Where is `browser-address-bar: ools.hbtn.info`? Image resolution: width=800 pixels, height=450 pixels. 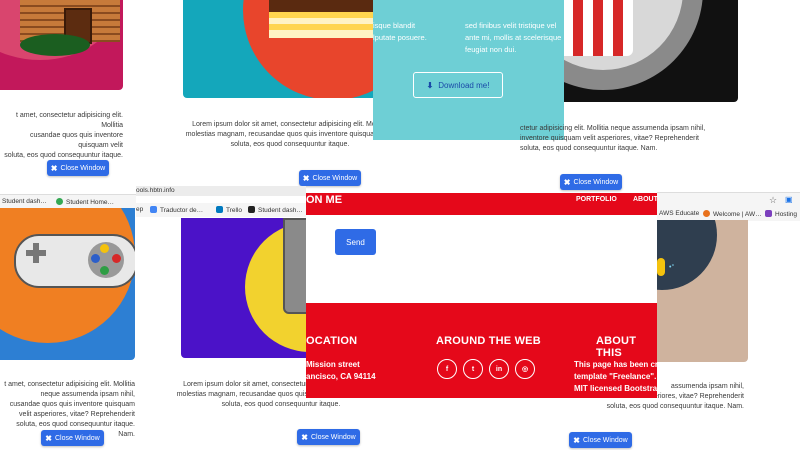
browser-address-bar: ools.hbtn.info is located at coordinates (221, 191).